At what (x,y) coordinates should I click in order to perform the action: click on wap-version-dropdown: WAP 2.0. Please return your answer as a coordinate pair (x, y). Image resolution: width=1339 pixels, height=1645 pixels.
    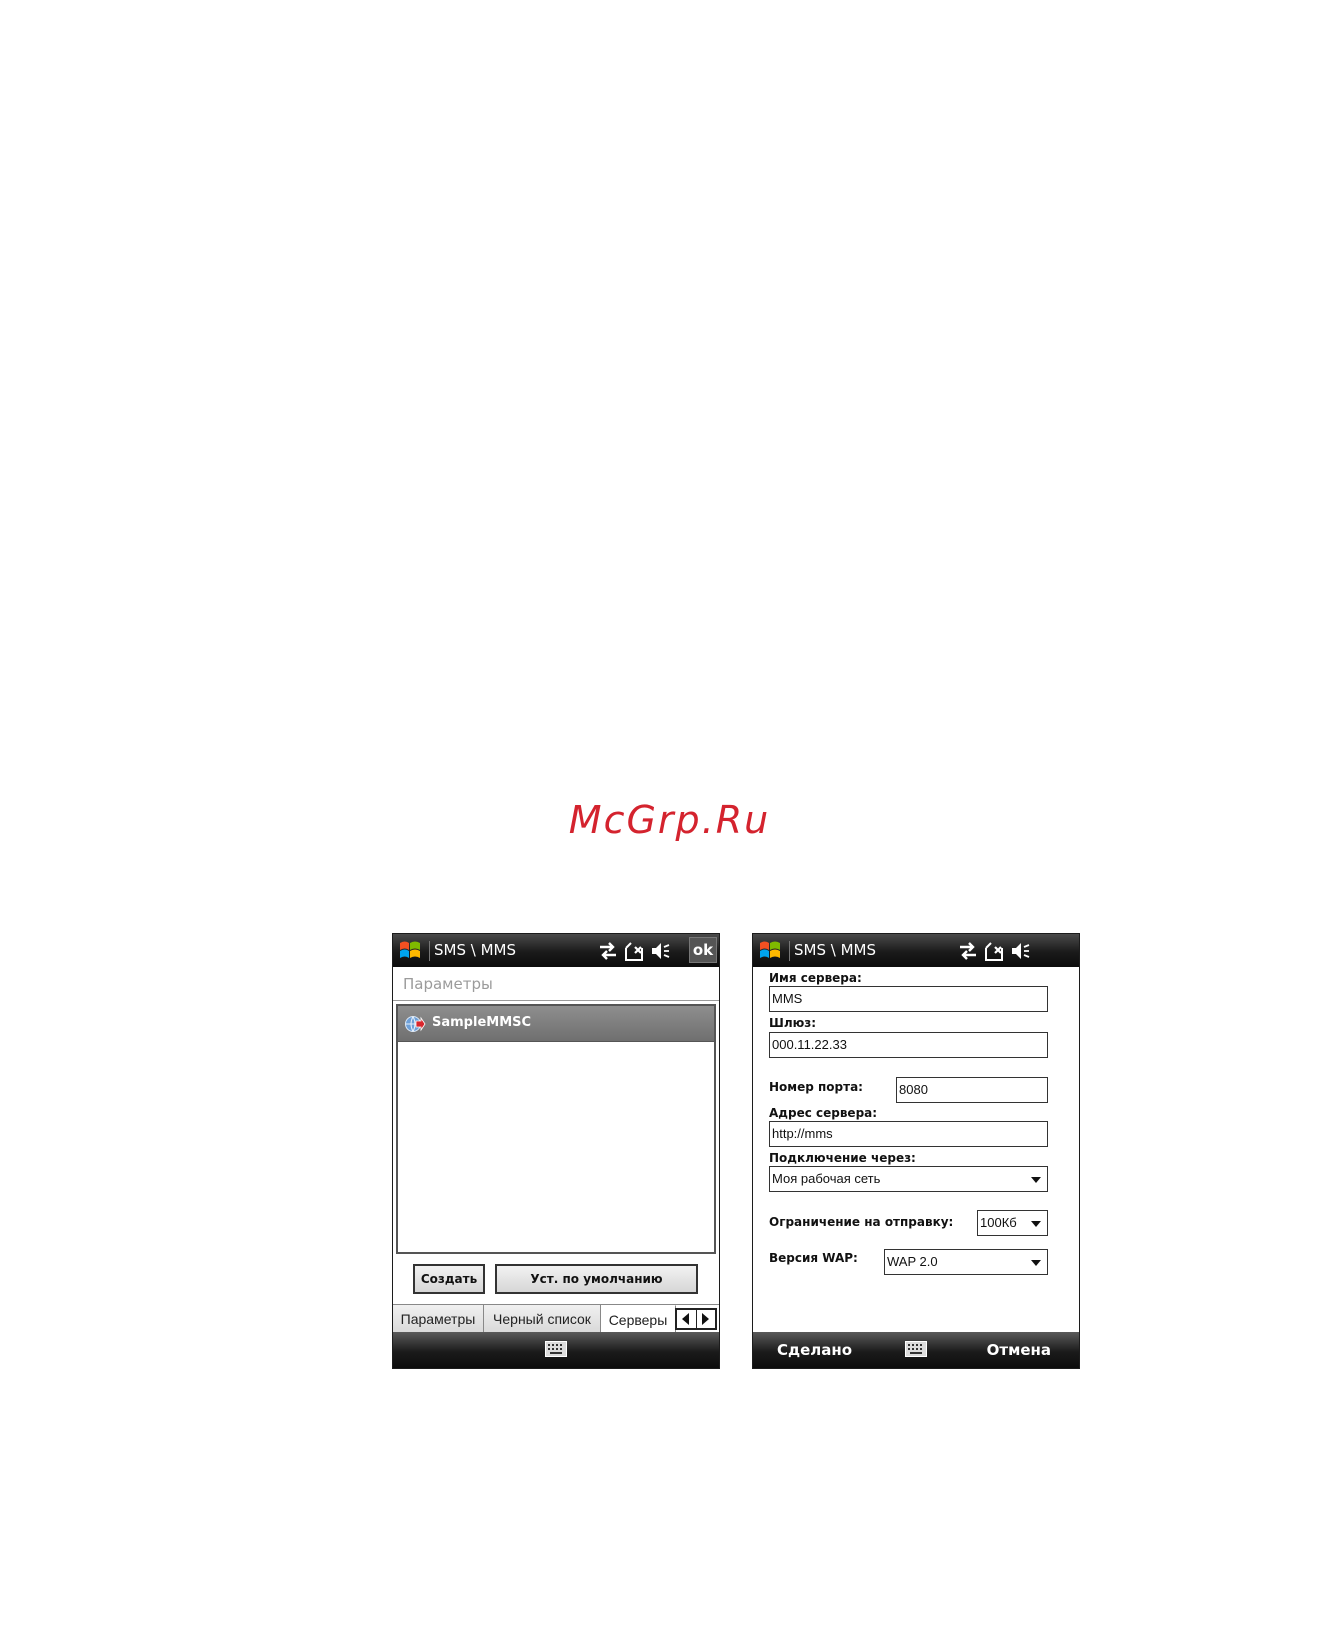
    Looking at the image, I should click on (966, 1262).